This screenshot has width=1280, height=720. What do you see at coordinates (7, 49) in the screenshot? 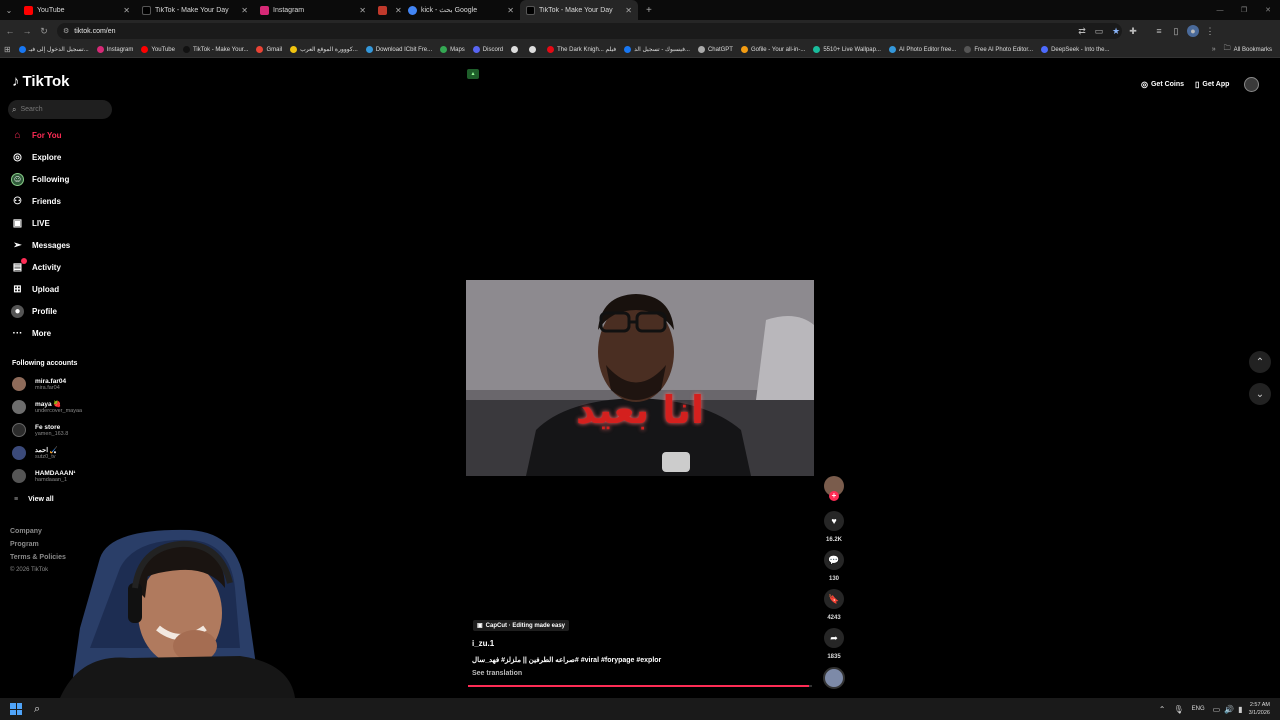
I see `apps-icon: ⊞` at bounding box center [7, 49].